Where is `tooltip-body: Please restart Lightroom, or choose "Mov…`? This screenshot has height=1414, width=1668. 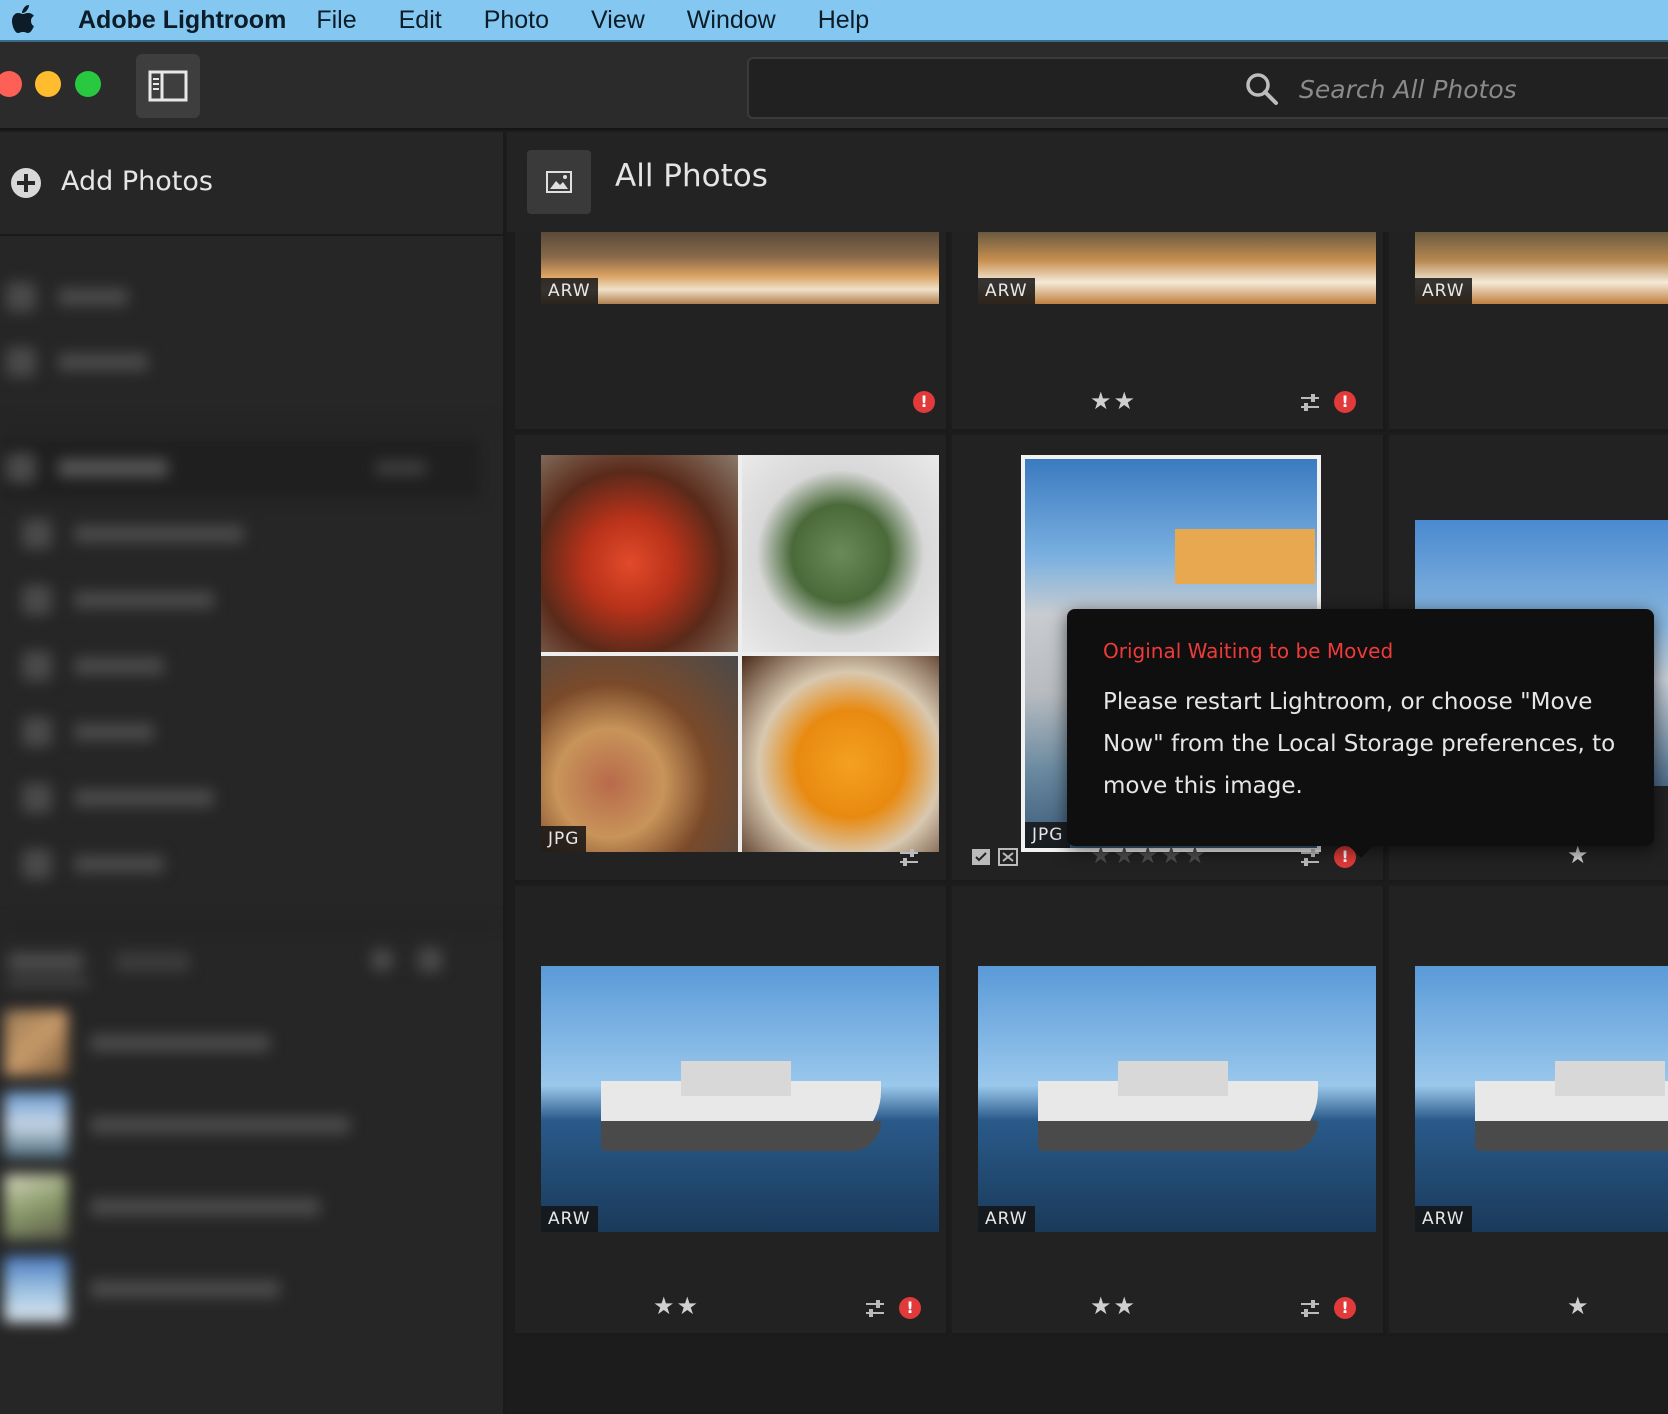
tooltip-body: Please restart Lightroom, or choose "Mov… is located at coordinates (1359, 744).